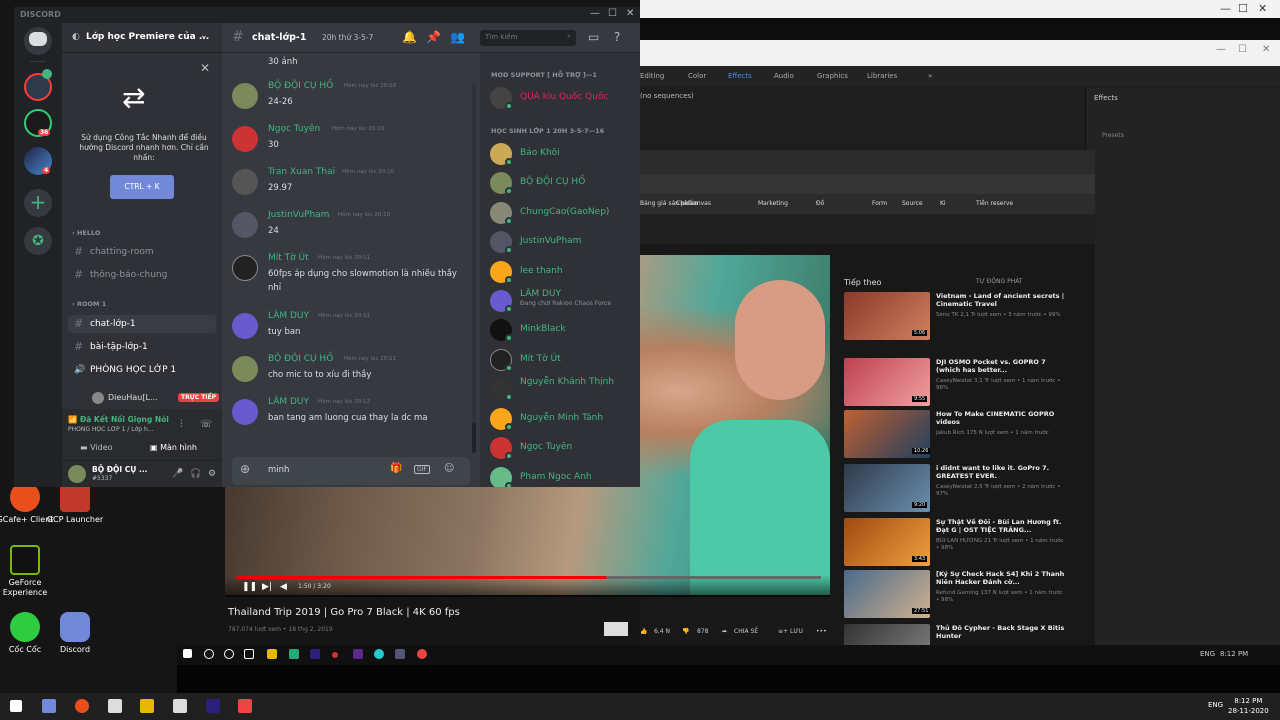 The image size is (1280, 720). I want to click on headphones-icon: 🎧, so click(195, 474).